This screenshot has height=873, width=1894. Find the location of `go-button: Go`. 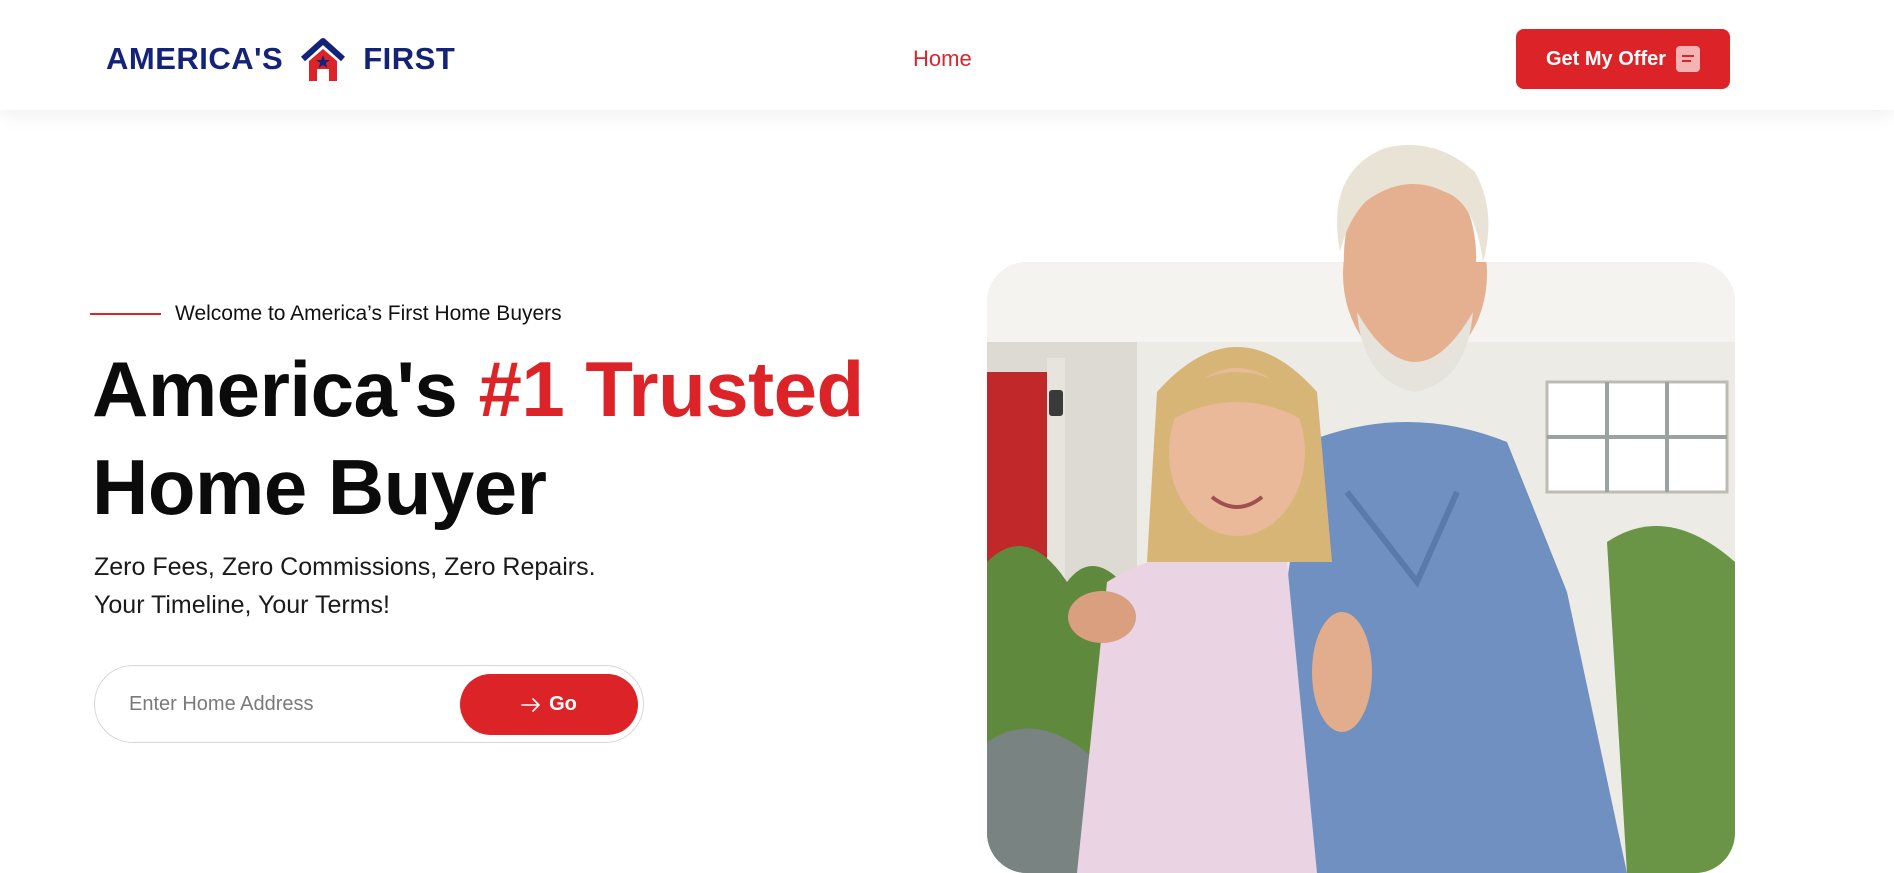

go-button: Go is located at coordinates (549, 704).